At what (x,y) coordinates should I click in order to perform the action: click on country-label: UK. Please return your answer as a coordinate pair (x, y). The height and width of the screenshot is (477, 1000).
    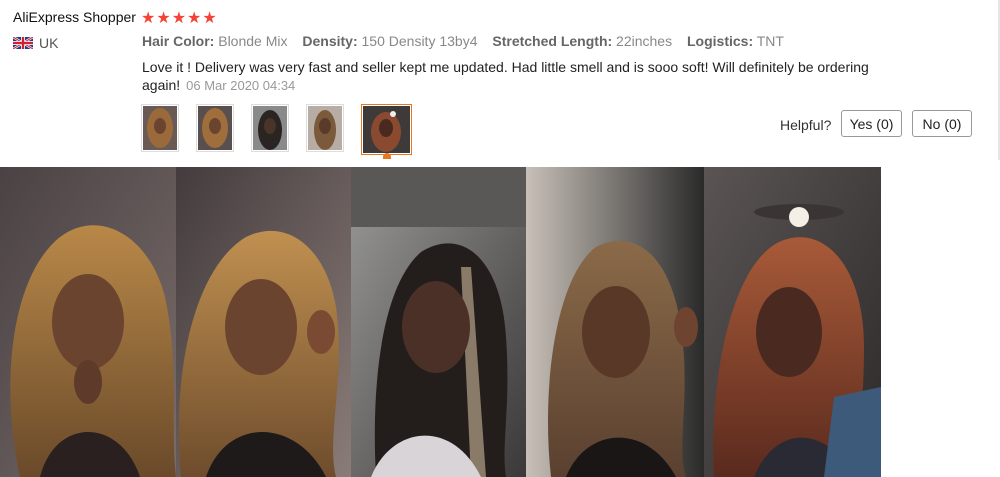
    Looking at the image, I should click on (49, 43).